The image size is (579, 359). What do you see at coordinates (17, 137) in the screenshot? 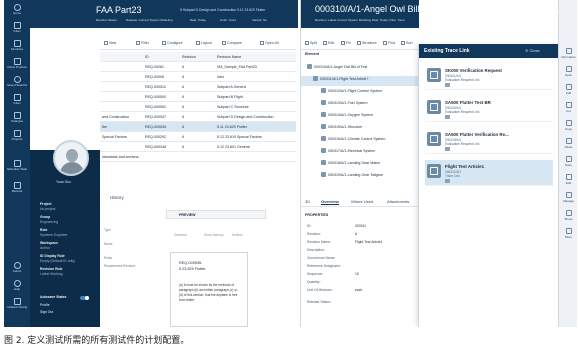
I see `rail-item-projects: Projects` at bounding box center [17, 137].